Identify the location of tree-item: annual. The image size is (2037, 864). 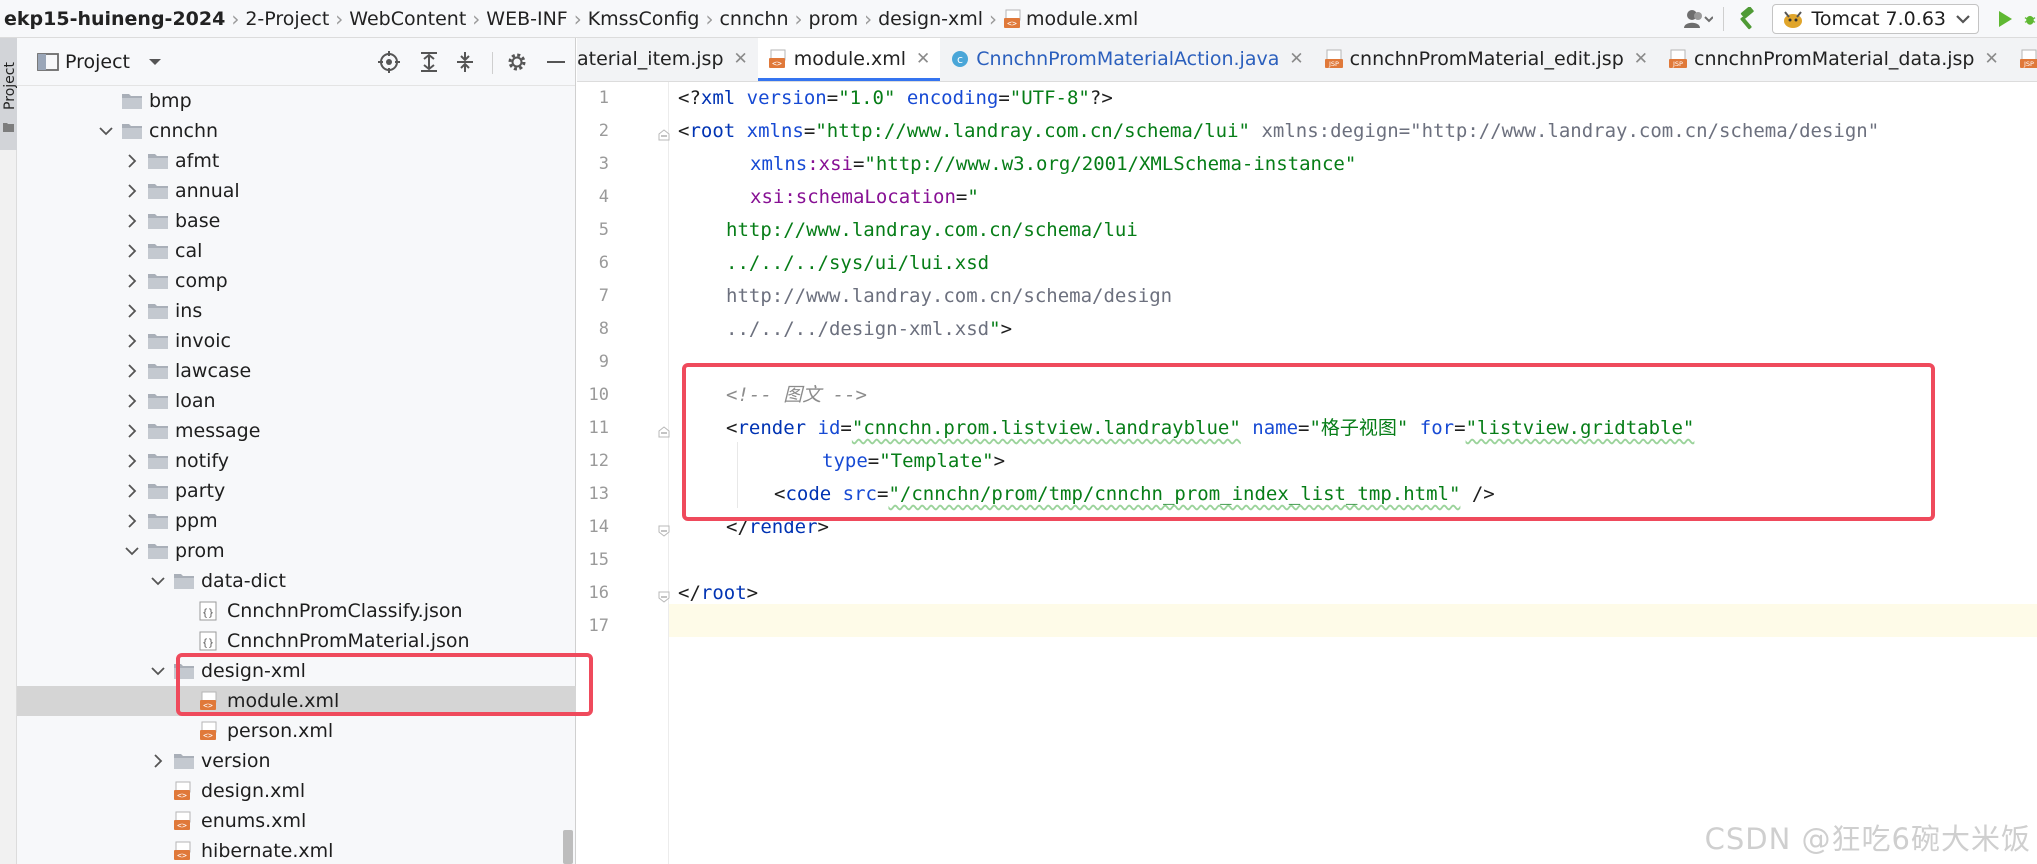
(296, 191).